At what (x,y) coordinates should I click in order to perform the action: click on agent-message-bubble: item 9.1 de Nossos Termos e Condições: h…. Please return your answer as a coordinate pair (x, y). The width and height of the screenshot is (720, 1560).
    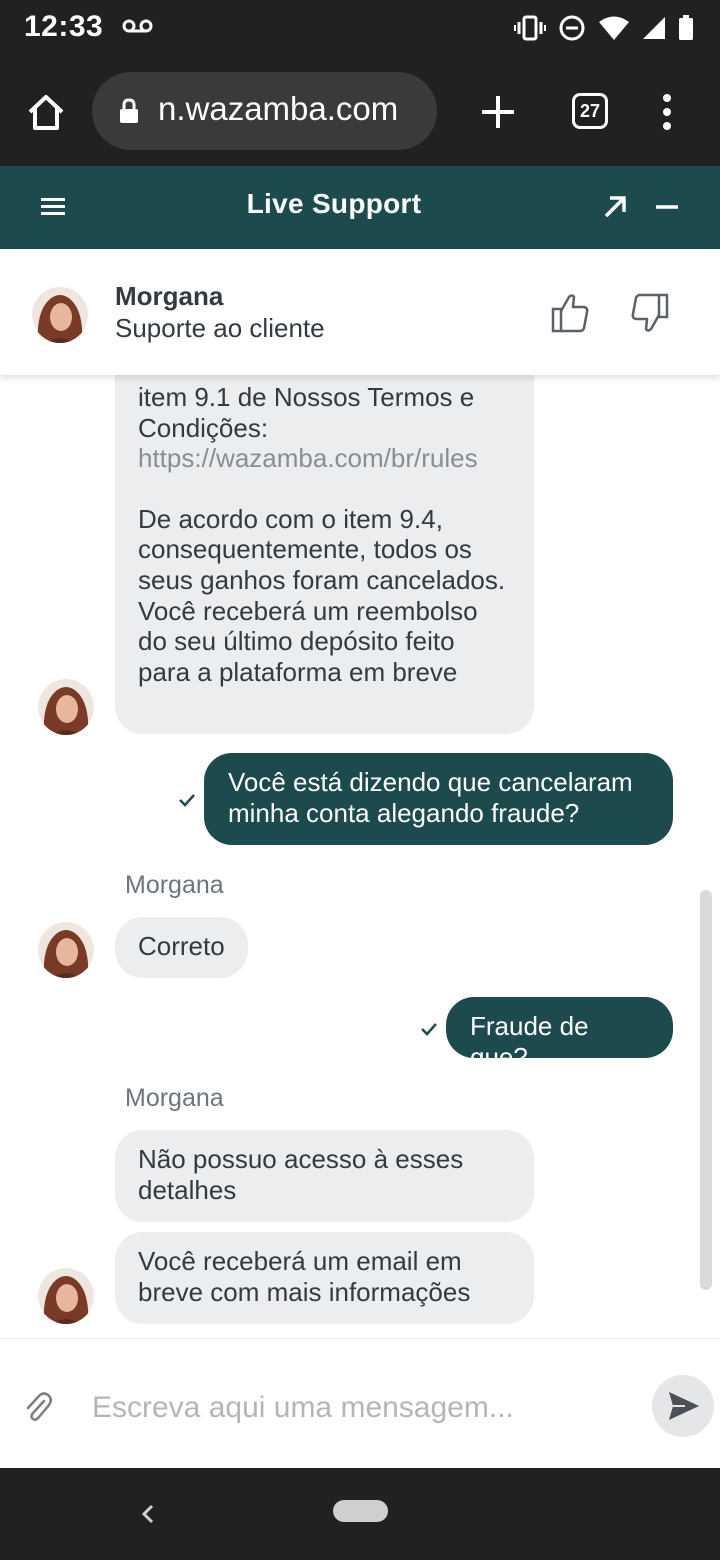
    Looking at the image, I should click on (324, 554).